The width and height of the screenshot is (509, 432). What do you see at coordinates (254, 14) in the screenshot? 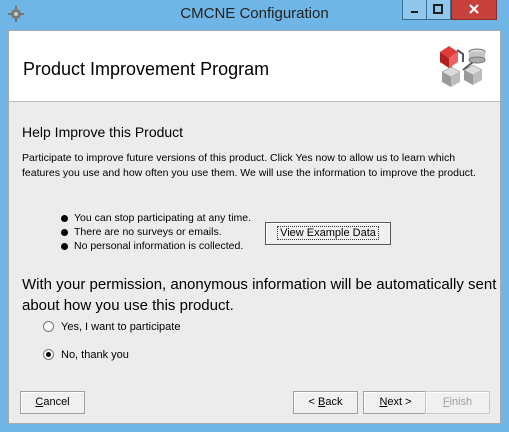
I see `title-bar: CMCNE Configuration` at bounding box center [254, 14].